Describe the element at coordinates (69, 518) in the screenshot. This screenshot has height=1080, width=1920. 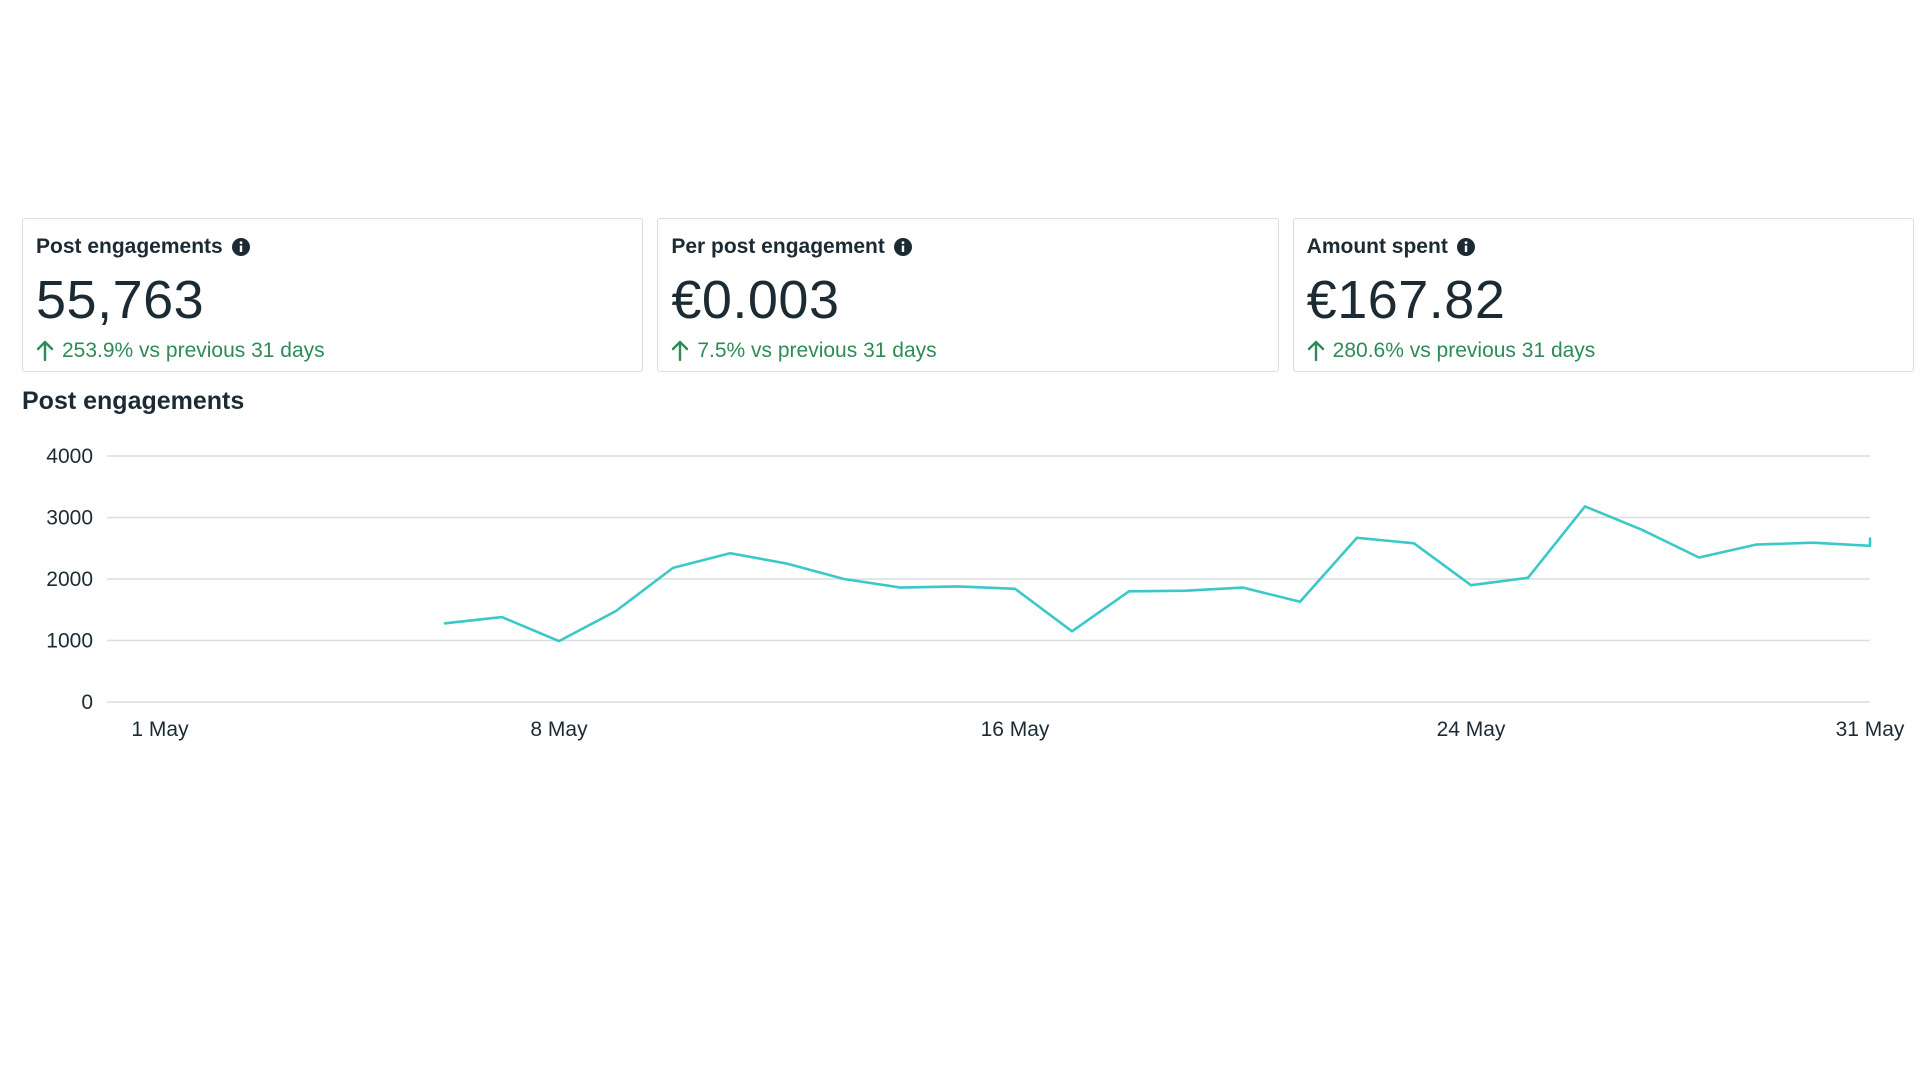
I see `y-tick-label: 3000` at that location.